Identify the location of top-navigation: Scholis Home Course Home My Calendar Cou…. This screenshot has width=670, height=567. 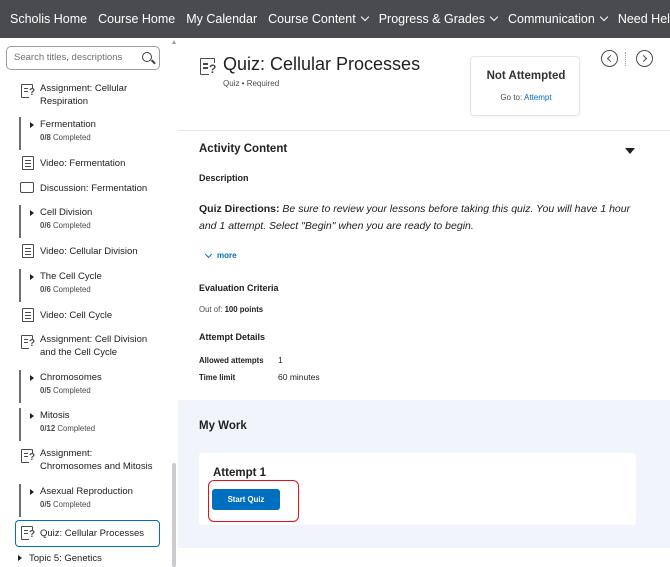
(335, 19).